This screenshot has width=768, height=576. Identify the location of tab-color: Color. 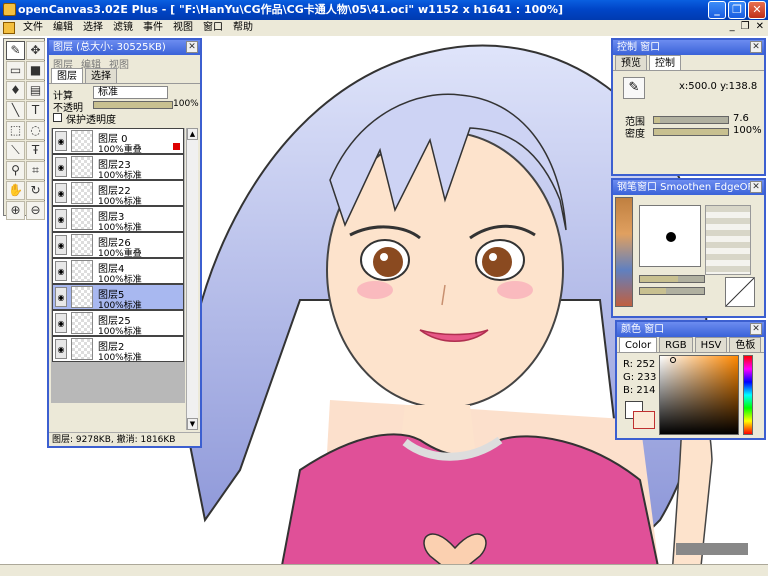
(638, 344).